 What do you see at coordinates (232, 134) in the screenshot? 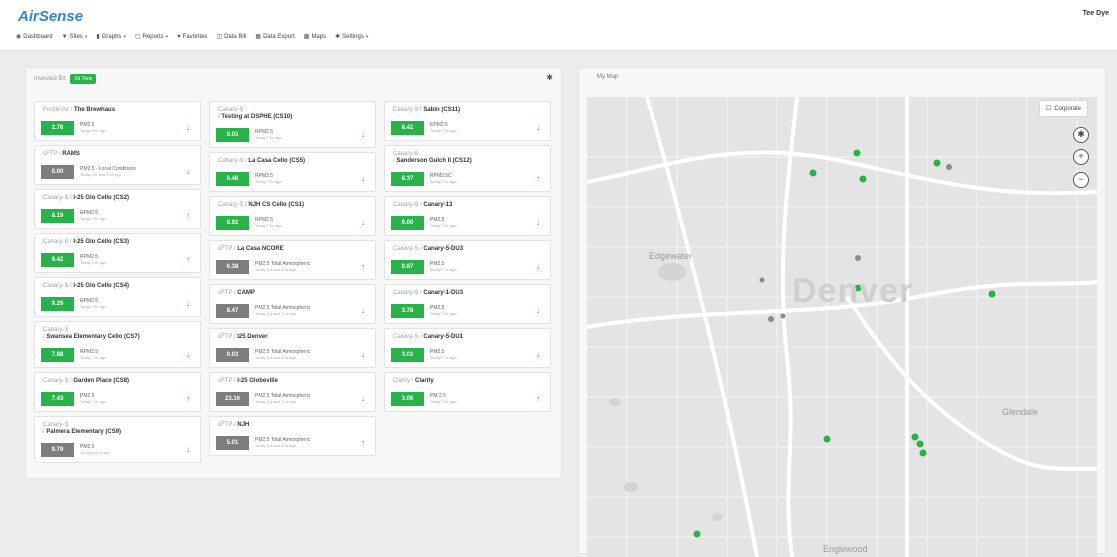
I see `reading-value: 8.03` at bounding box center [232, 134].